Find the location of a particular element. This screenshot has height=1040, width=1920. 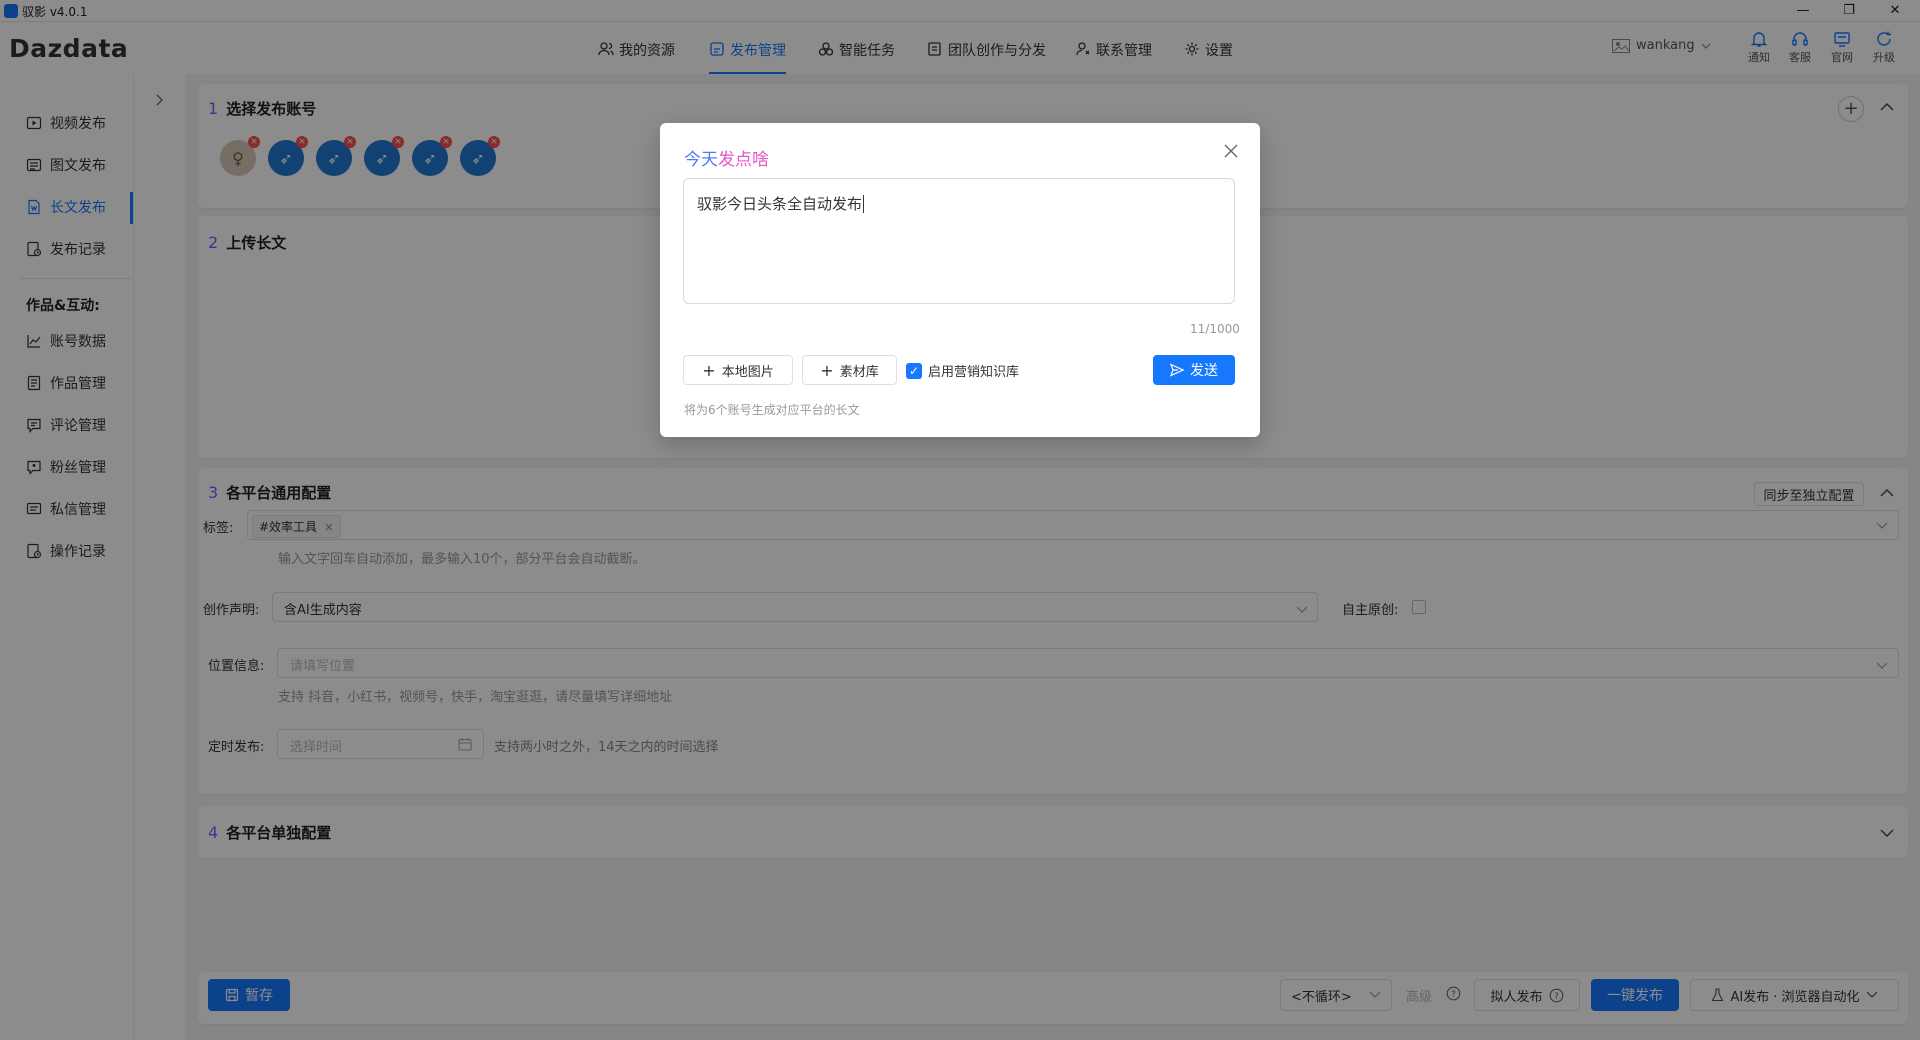

dialog-hint: 将为6个账号生成对应平台的长文 is located at coordinates (772, 410).